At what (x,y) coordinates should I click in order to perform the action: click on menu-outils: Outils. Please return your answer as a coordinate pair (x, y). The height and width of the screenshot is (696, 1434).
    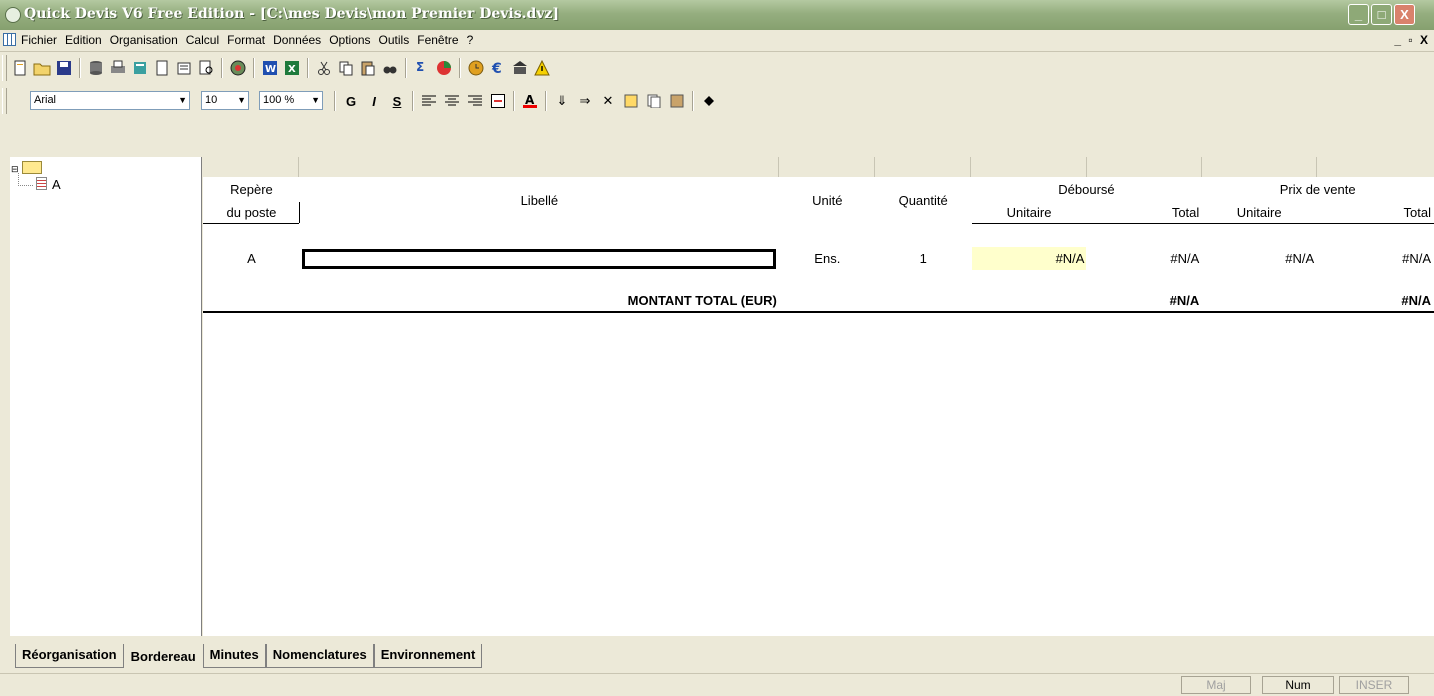
    Looking at the image, I should click on (394, 40).